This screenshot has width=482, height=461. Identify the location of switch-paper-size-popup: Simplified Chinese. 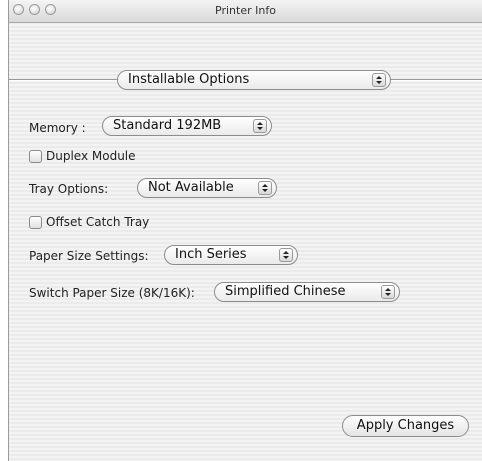
(307, 292).